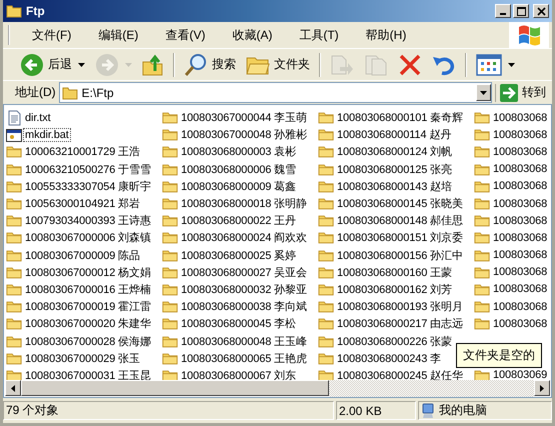  I want to click on menu-item: 文件(F), so click(52, 35).